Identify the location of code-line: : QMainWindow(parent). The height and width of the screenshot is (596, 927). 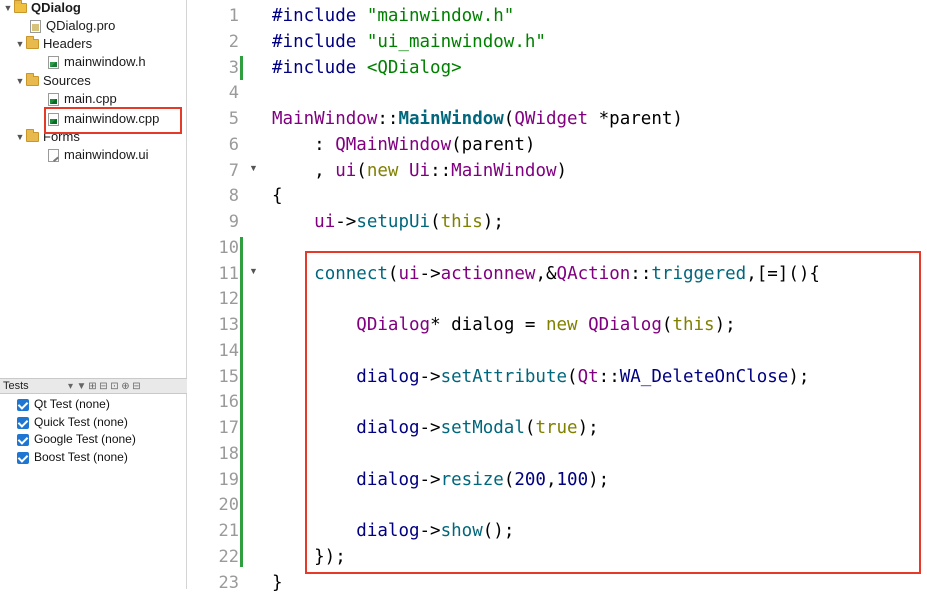
(403, 145).